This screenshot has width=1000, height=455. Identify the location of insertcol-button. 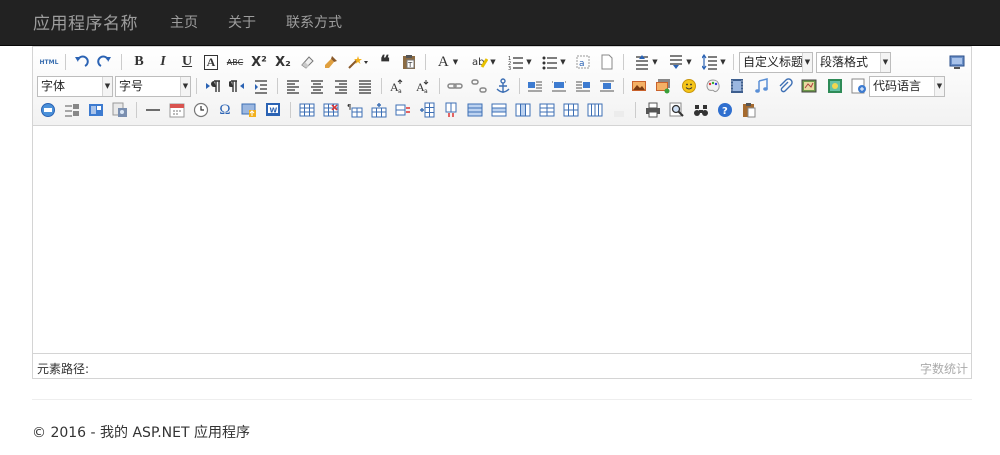
(427, 110).